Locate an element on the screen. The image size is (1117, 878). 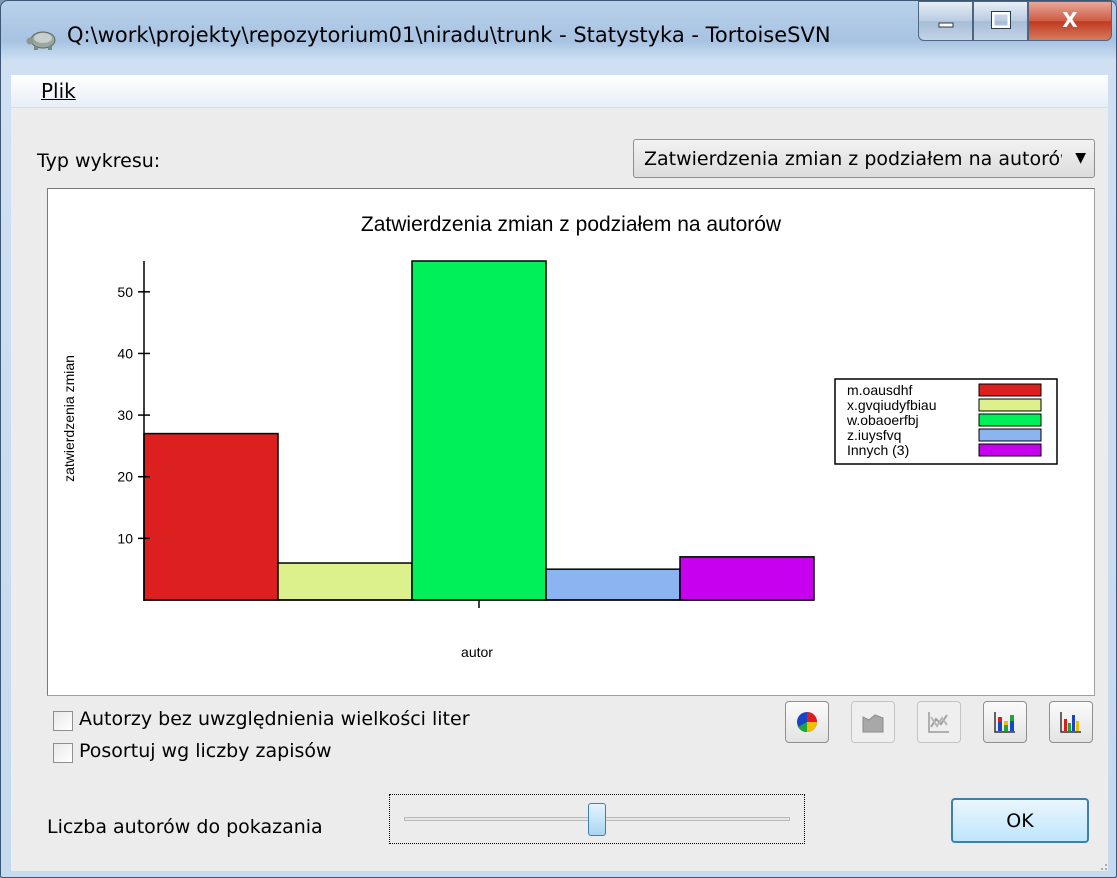
authors-count-label: Liczba autorów do pokazania is located at coordinates (185, 827).